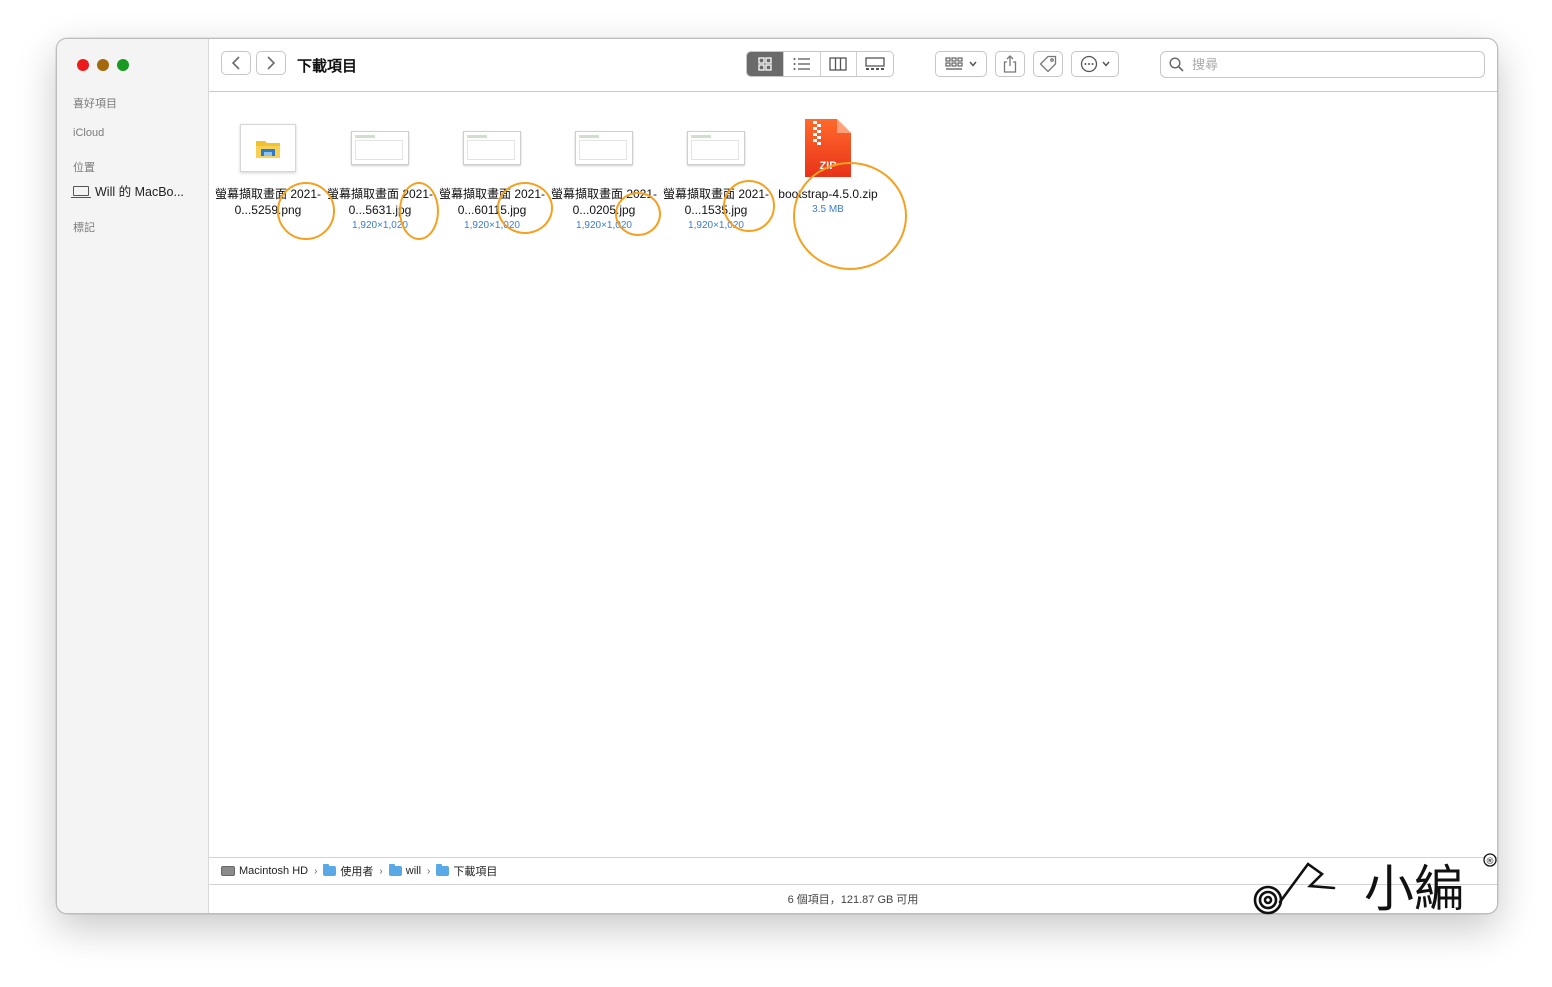 This screenshot has width=1552, height=987. I want to click on file-item: ZIP bootstrap-4.5.0.zip 3.5 MB, so click(828, 166).